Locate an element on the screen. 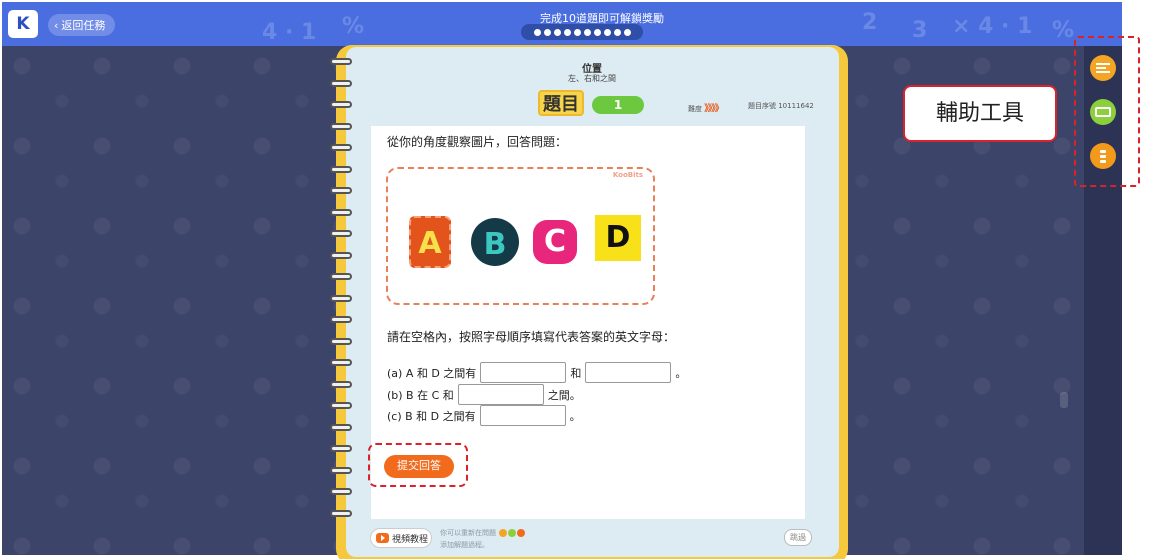 The image size is (1149, 559). video-tutorial-label: 視頻教程 is located at coordinates (410, 539).